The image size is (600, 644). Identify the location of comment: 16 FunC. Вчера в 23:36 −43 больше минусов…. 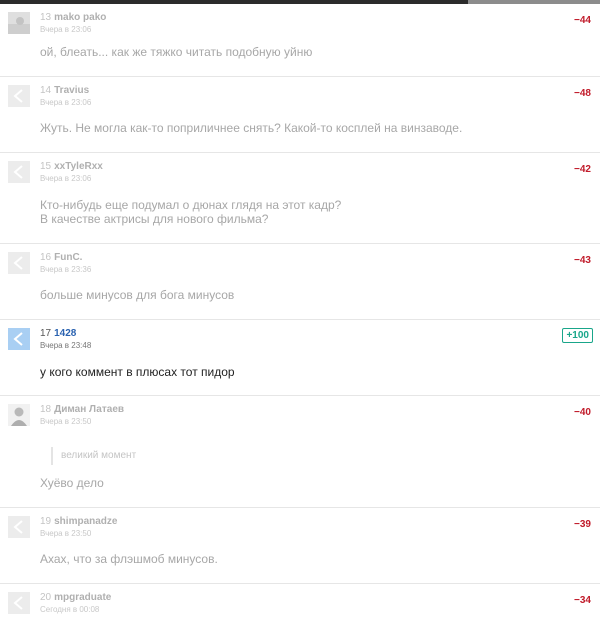
(300, 282).